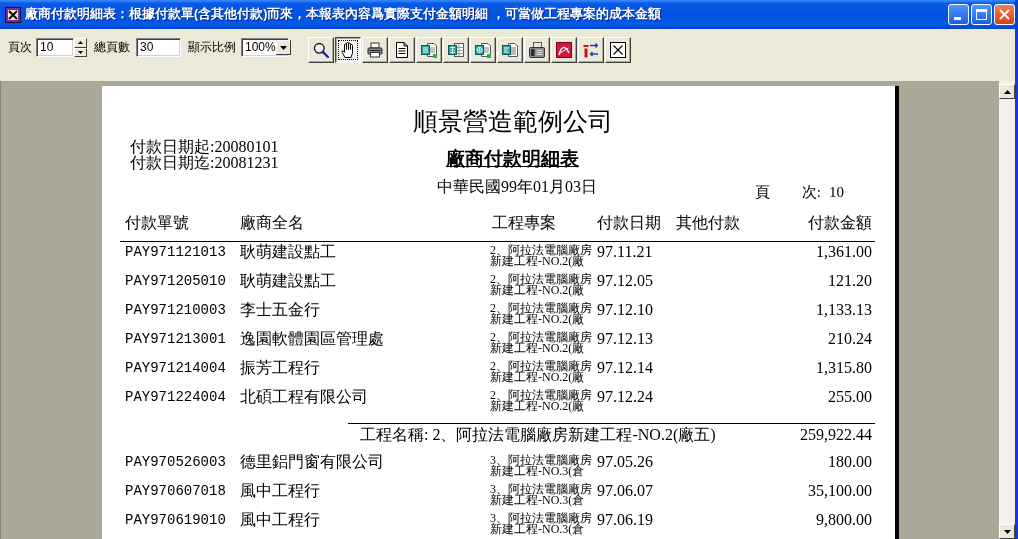  I want to click on window-title: 廠商付款明細表：根據付款單(含其他付款)而來，本報表內容爲實際支付金額明細 ，可當做工程專案的成本金額, so click(343, 14).